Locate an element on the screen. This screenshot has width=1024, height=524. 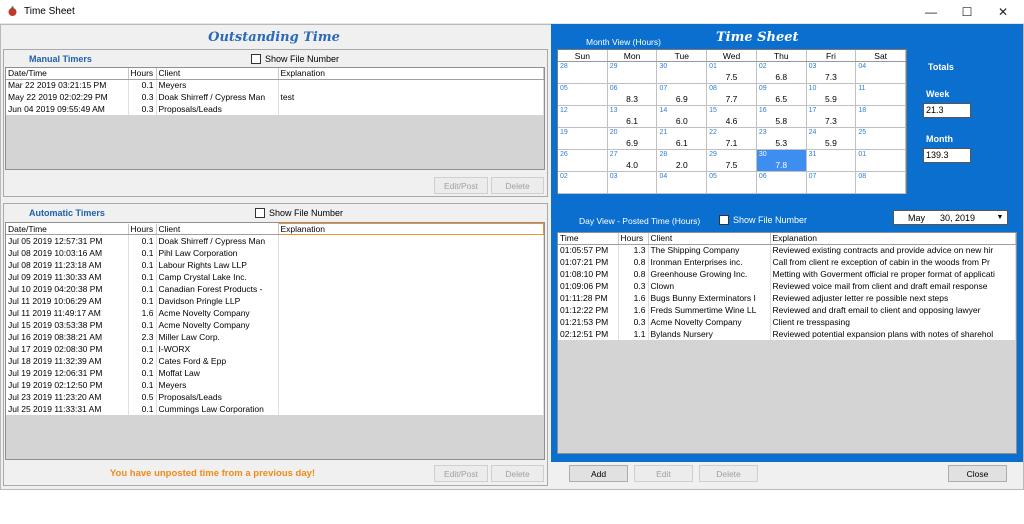
calendar-day: 01 is located at coordinates (881, 160).